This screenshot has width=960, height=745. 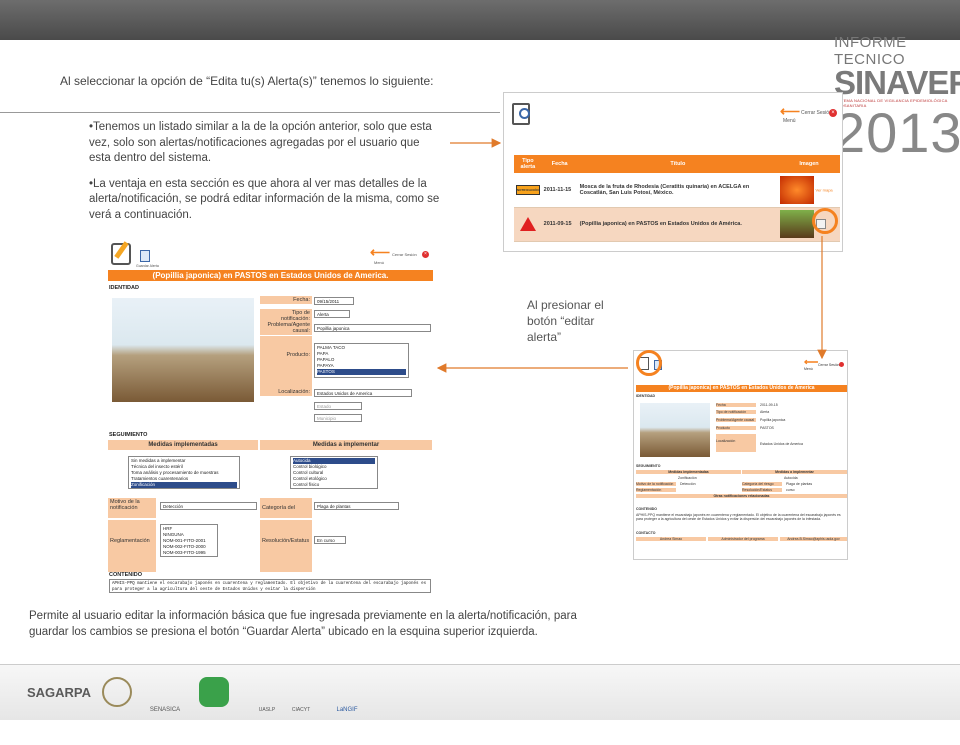 What do you see at coordinates (117, 692) in the screenshot?
I see `seal-icon` at bounding box center [117, 692].